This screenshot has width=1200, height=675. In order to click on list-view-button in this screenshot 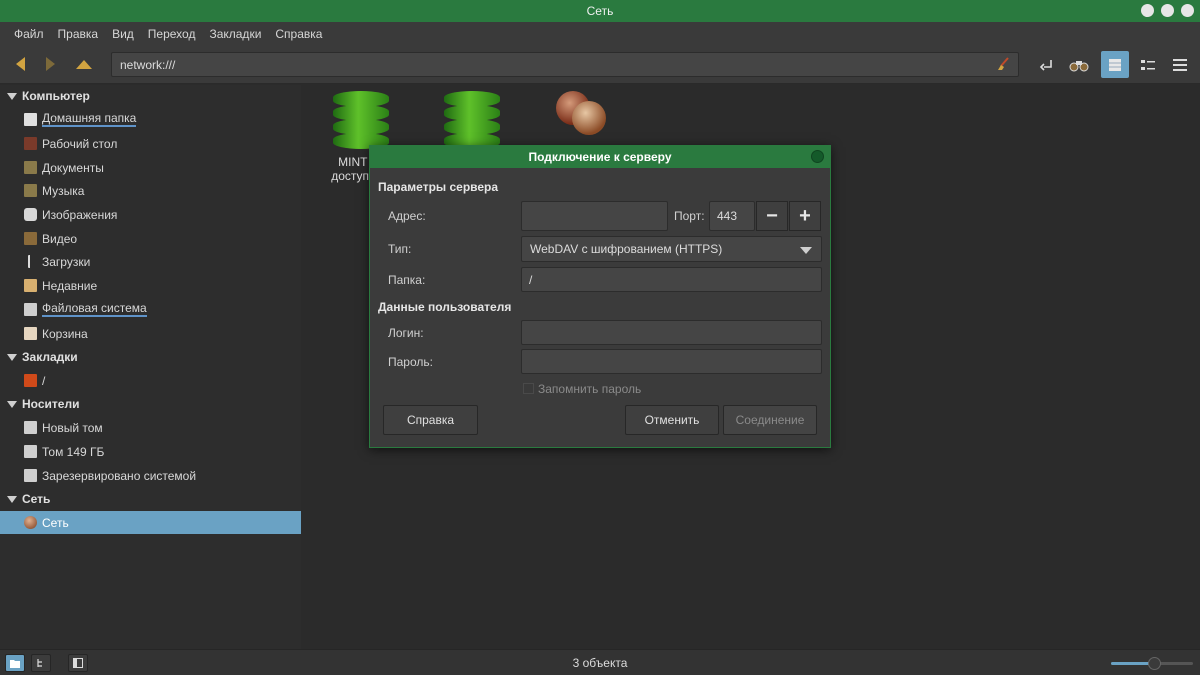, I will do `click(1148, 64)`.